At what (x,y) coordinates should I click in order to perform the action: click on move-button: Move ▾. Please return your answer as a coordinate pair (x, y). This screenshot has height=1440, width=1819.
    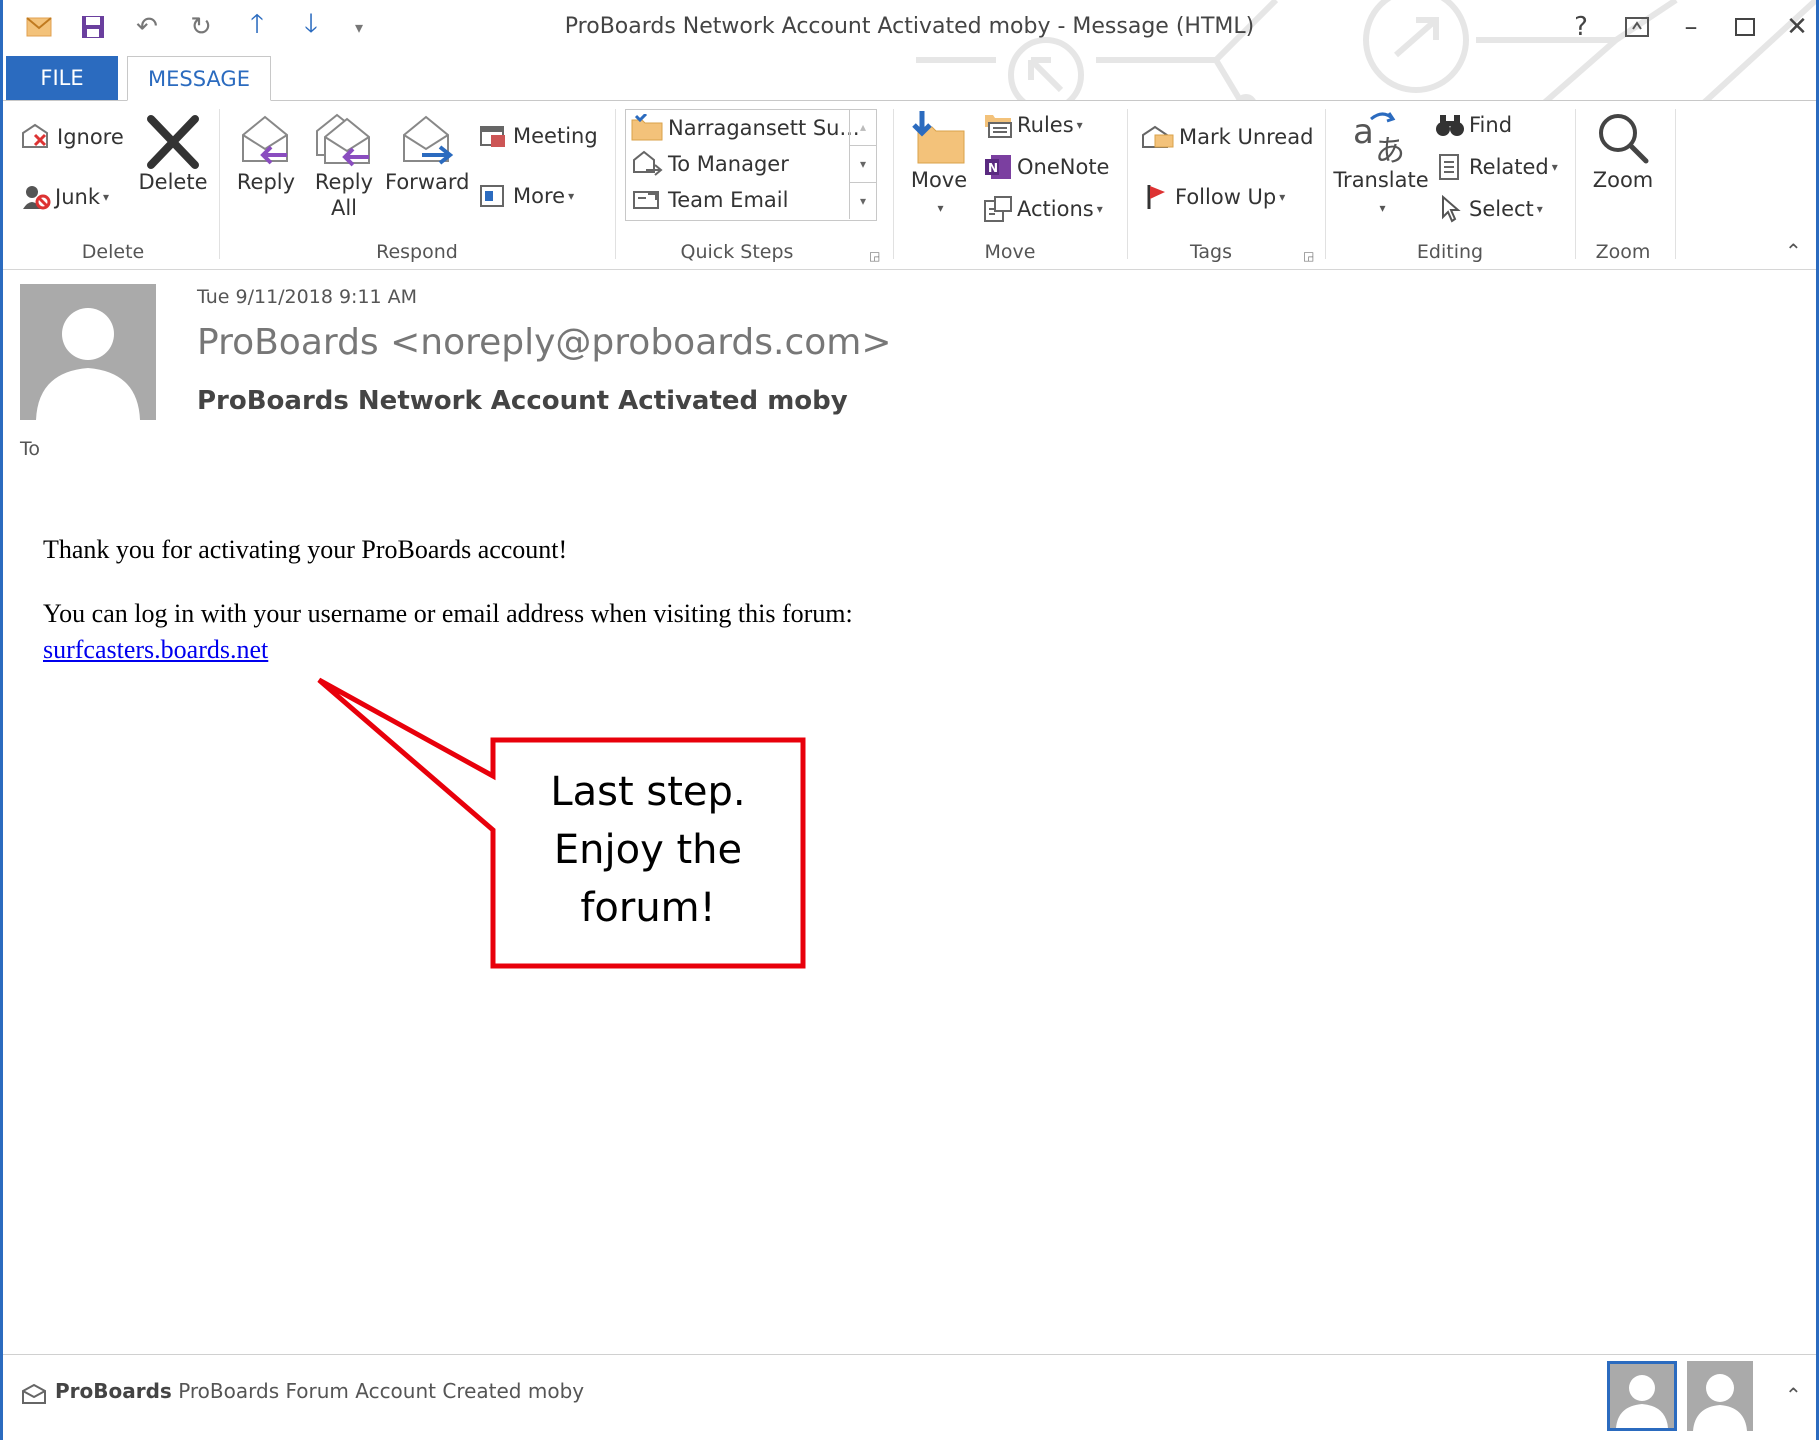
    Looking at the image, I should click on (939, 163).